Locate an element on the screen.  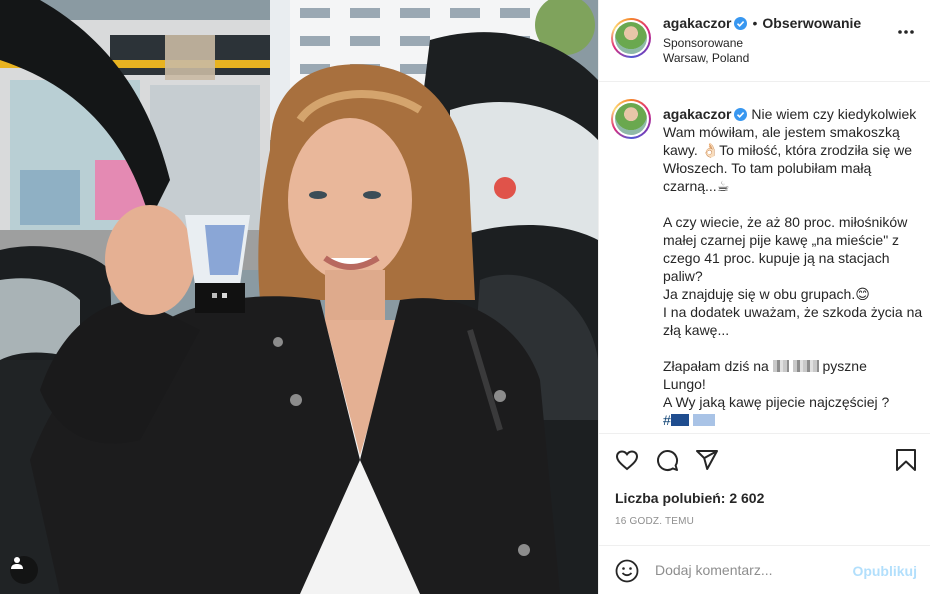
caption-line: czarną...☕ is located at coordinates (696, 186).